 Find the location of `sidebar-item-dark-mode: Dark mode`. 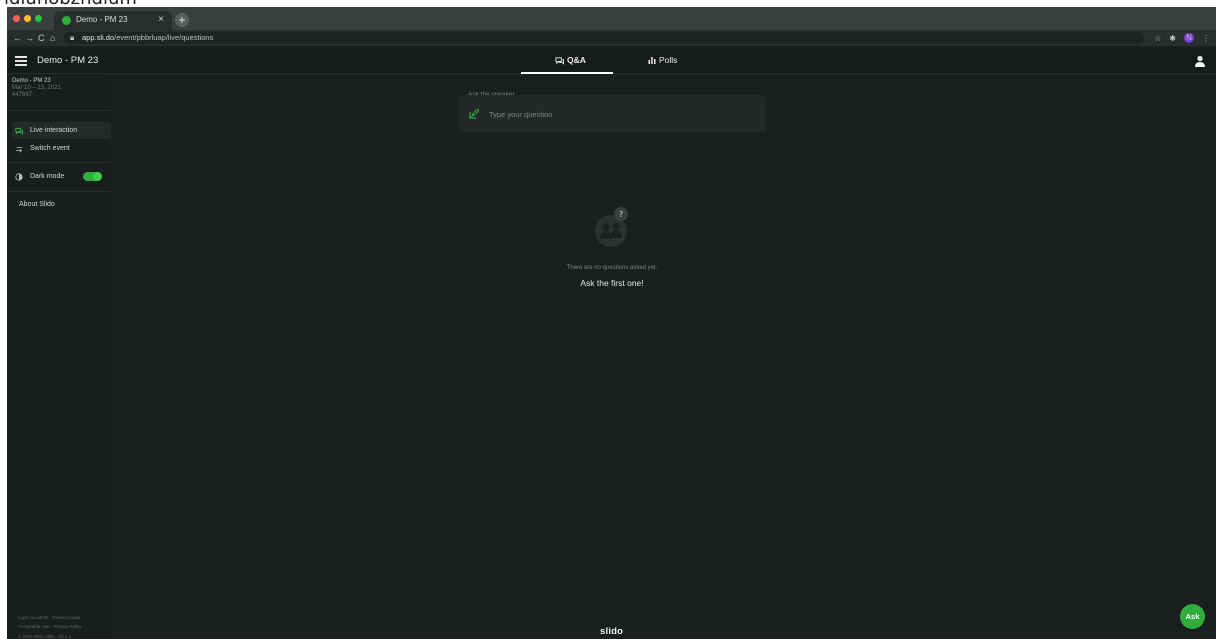

sidebar-item-dark-mode: Dark mode is located at coordinates (61, 176).